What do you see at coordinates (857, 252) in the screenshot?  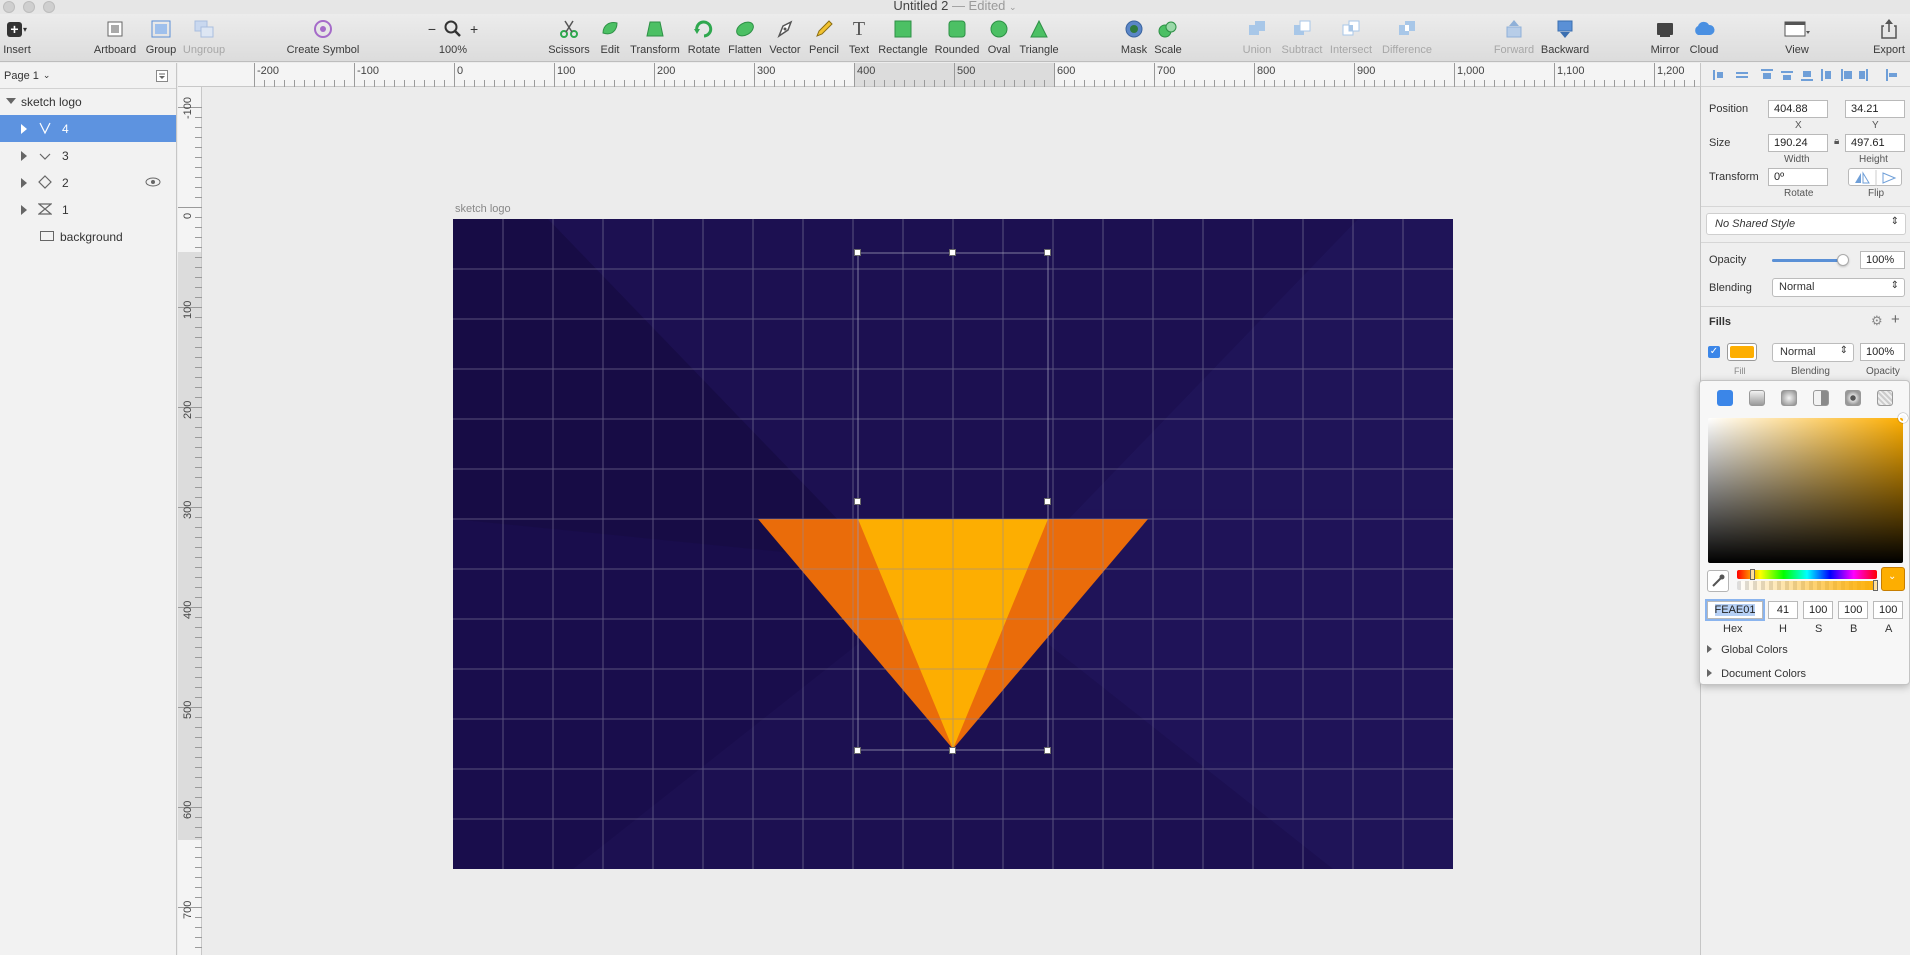 I see `resize-handle-top-left` at bounding box center [857, 252].